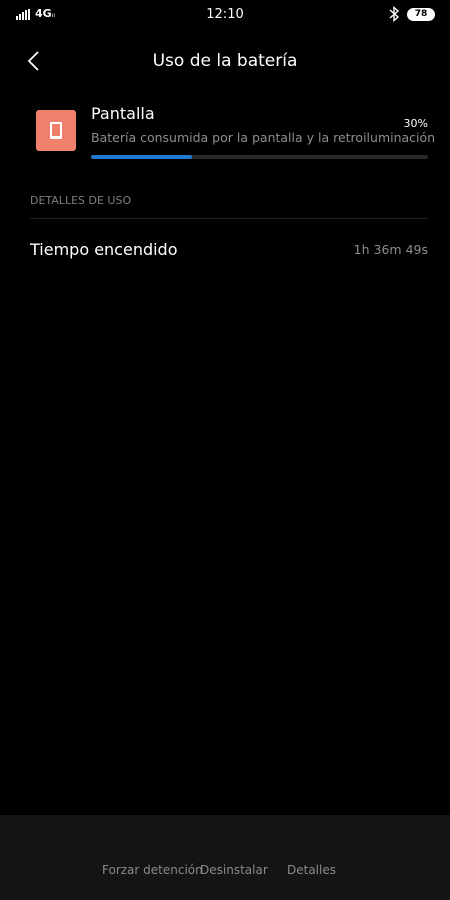  What do you see at coordinates (259, 157) in the screenshot?
I see `usage-progress-bar` at bounding box center [259, 157].